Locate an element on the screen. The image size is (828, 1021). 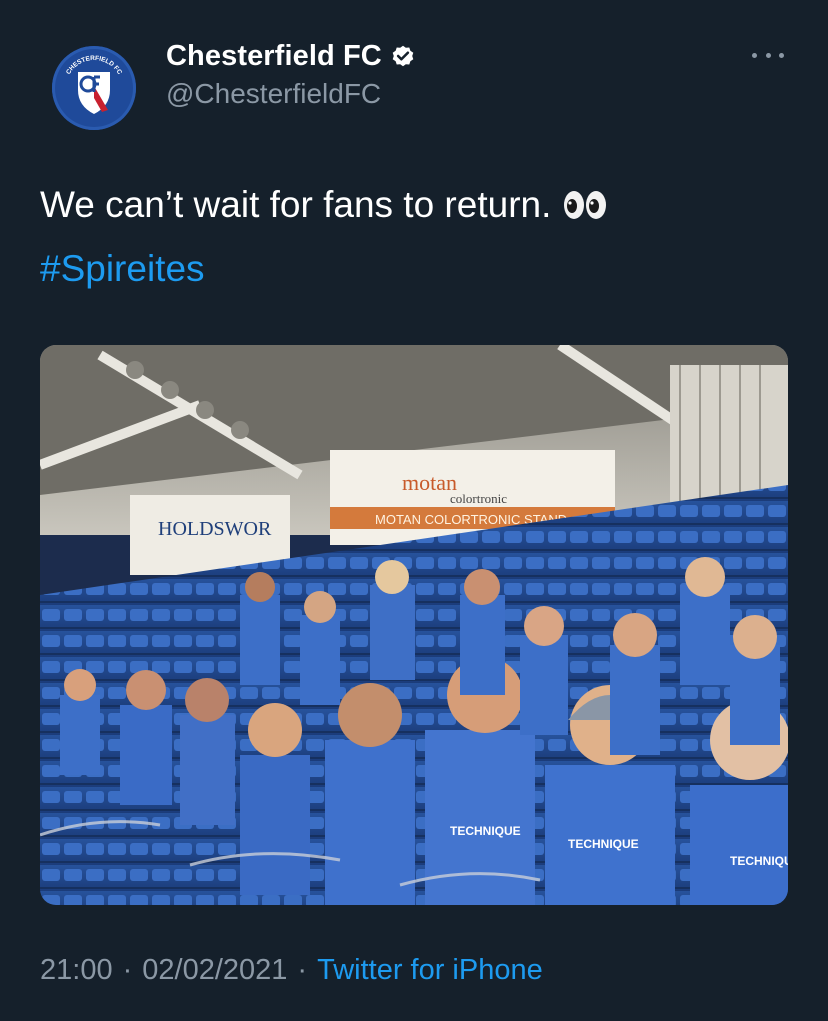
tweet-source-link: Twitter for iPhone is located at coordinates (430, 970).